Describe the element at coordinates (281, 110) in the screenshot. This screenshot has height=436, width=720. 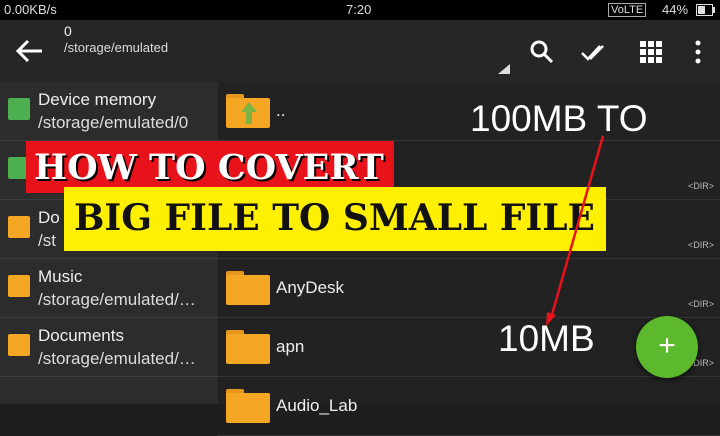
I see `file-name: ..` at that location.